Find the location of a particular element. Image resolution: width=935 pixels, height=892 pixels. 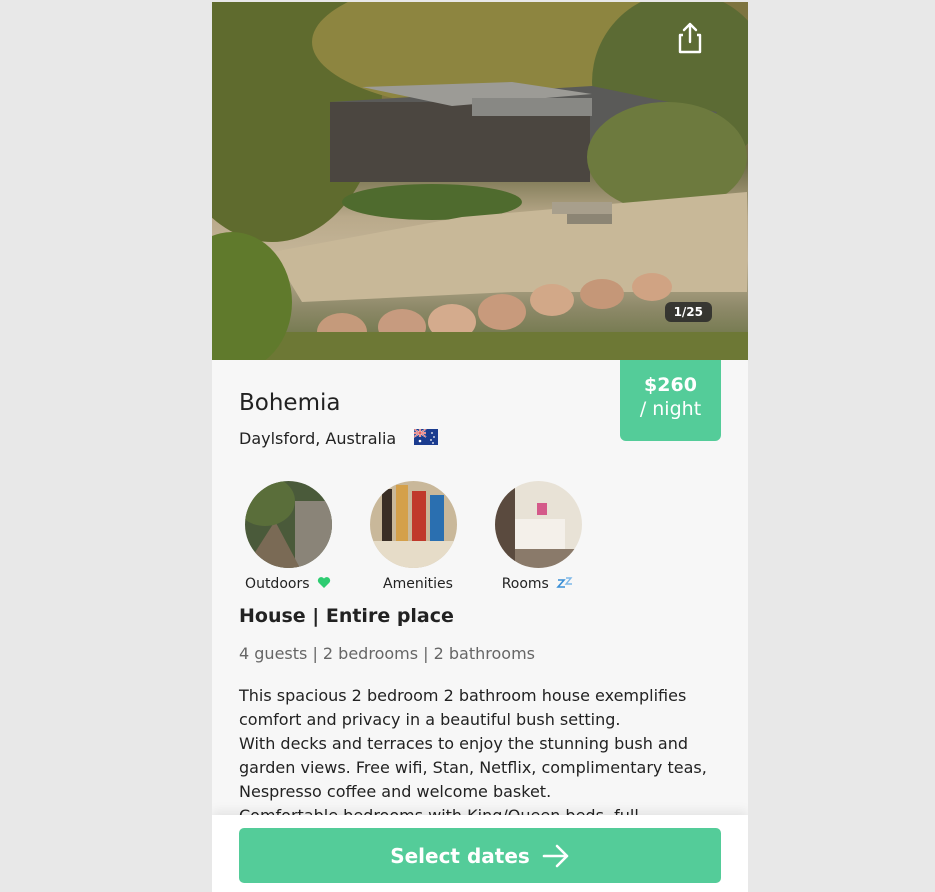

category-label-rooms: Rooms is located at coordinates (538, 584).